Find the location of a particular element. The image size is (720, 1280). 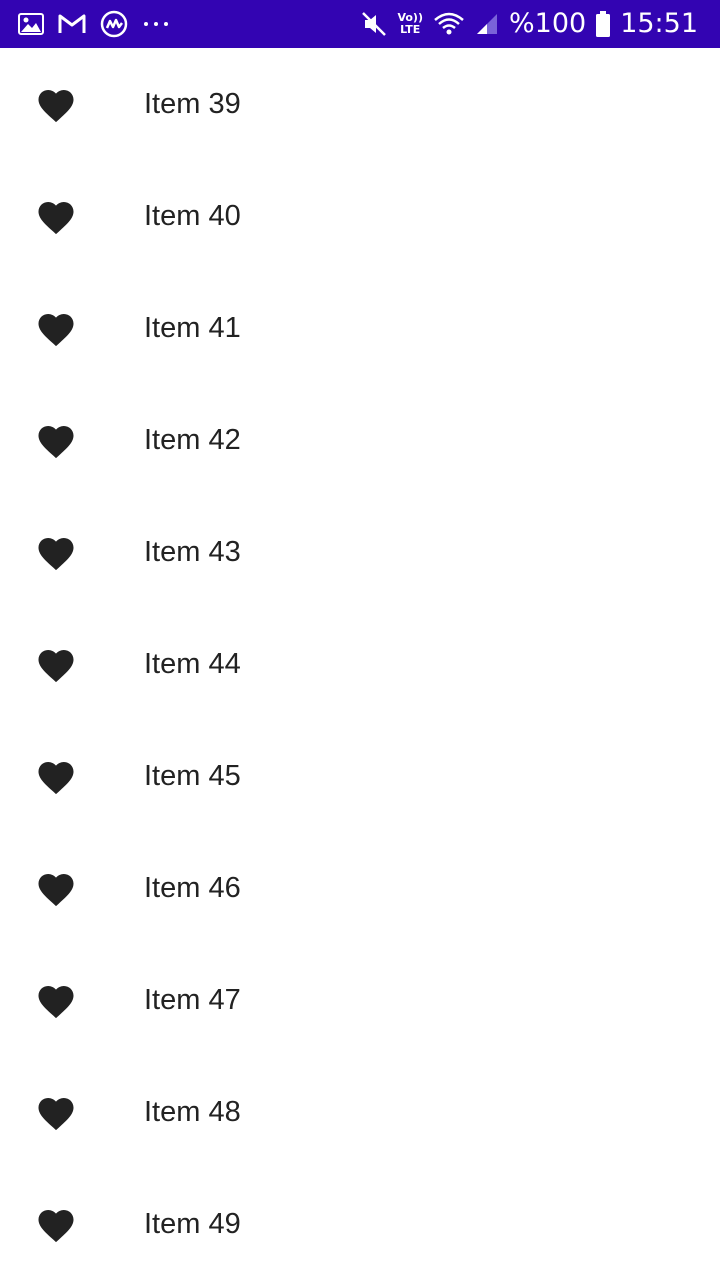

list-item: Item 43 is located at coordinates (360, 552).